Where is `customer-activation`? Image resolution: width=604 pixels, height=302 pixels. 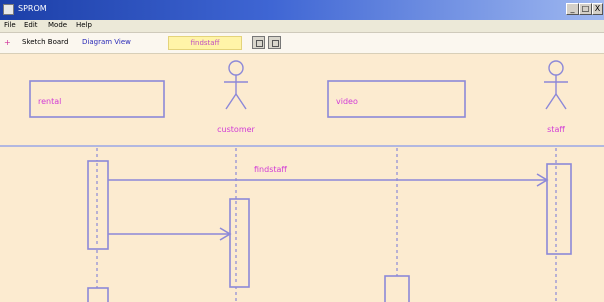 customer-activation is located at coordinates (239, 243).